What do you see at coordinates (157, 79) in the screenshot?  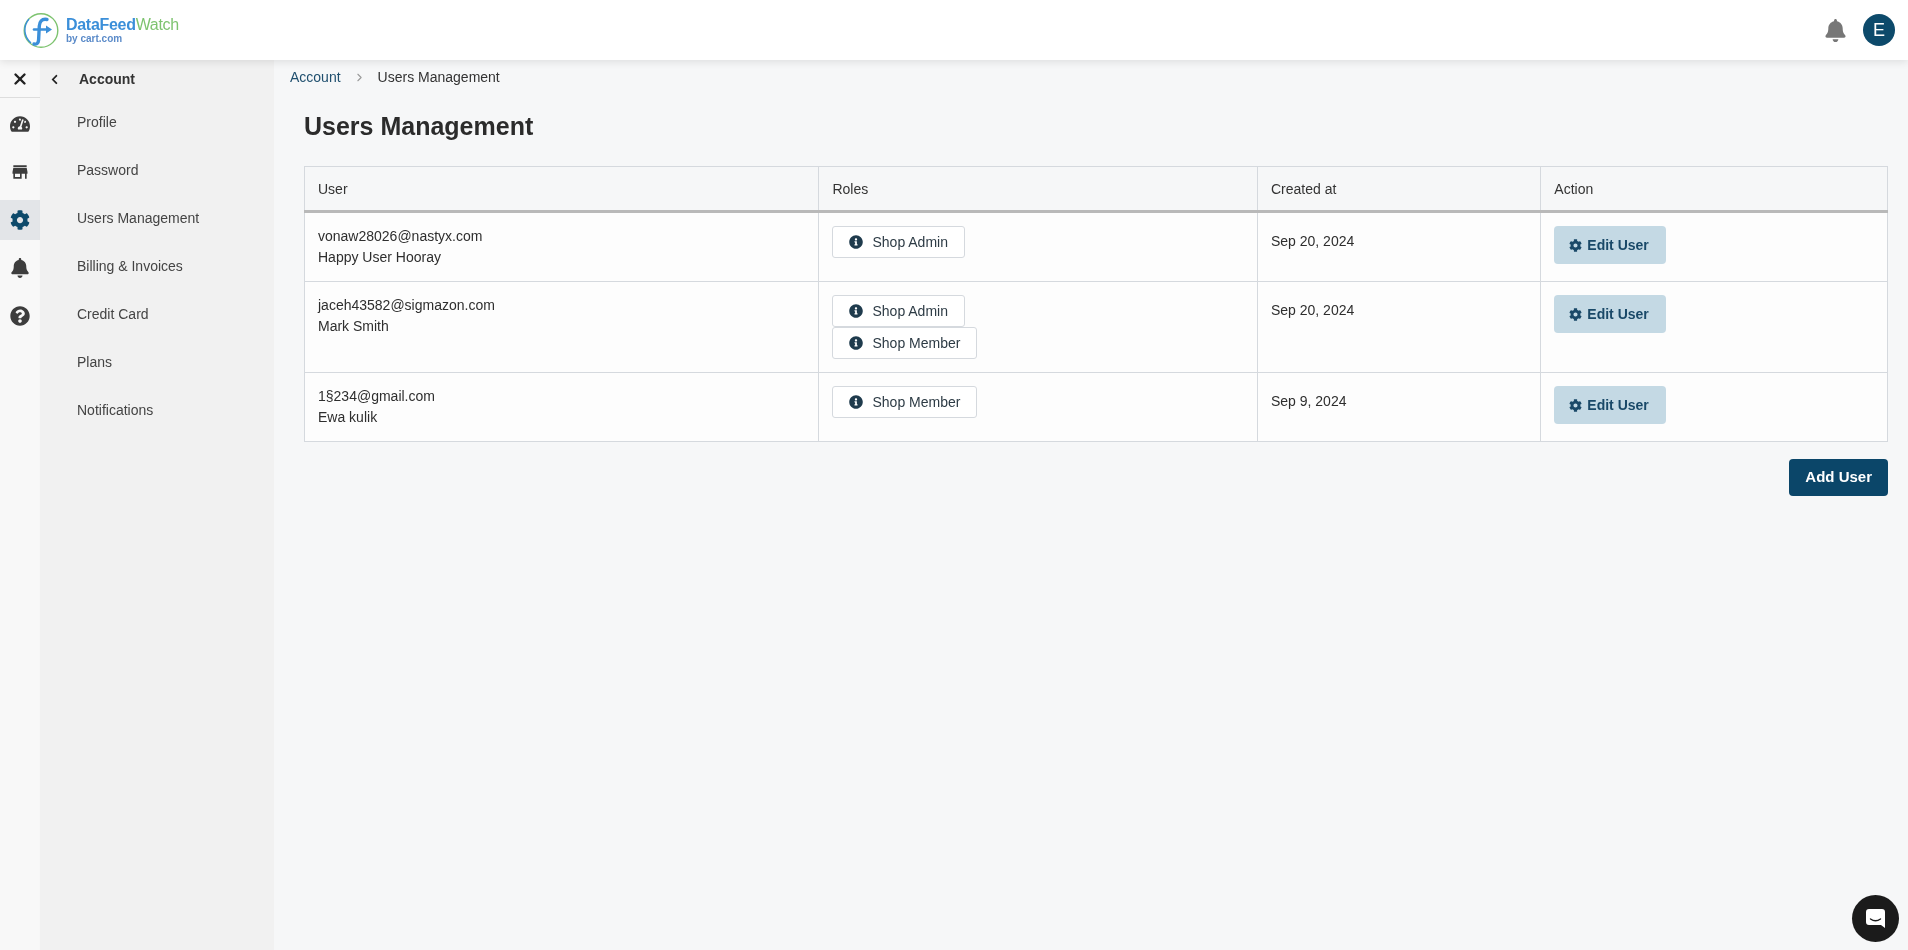 I see `sidebar-back-button: Account` at bounding box center [157, 79].